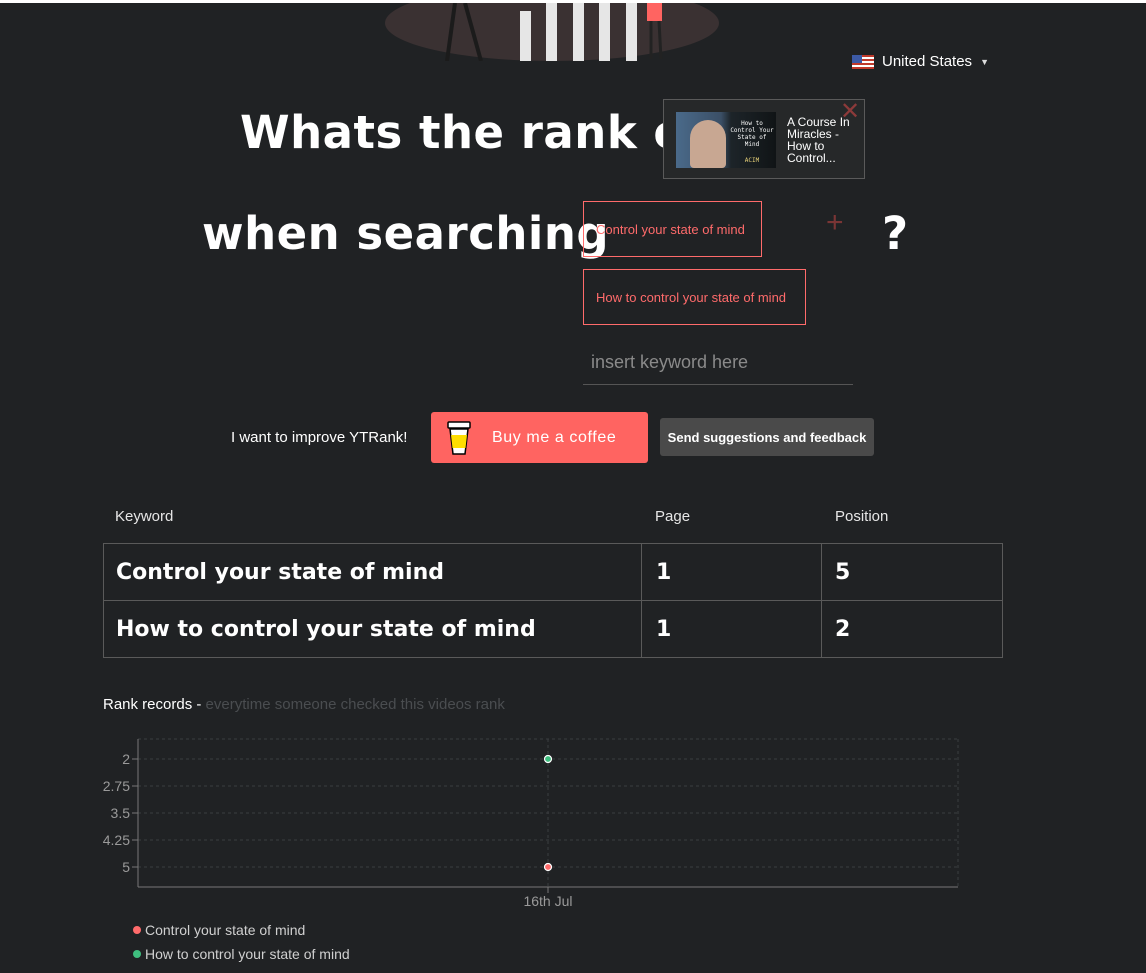  I want to click on improve-text: I want to improve YTRank!, so click(319, 437).